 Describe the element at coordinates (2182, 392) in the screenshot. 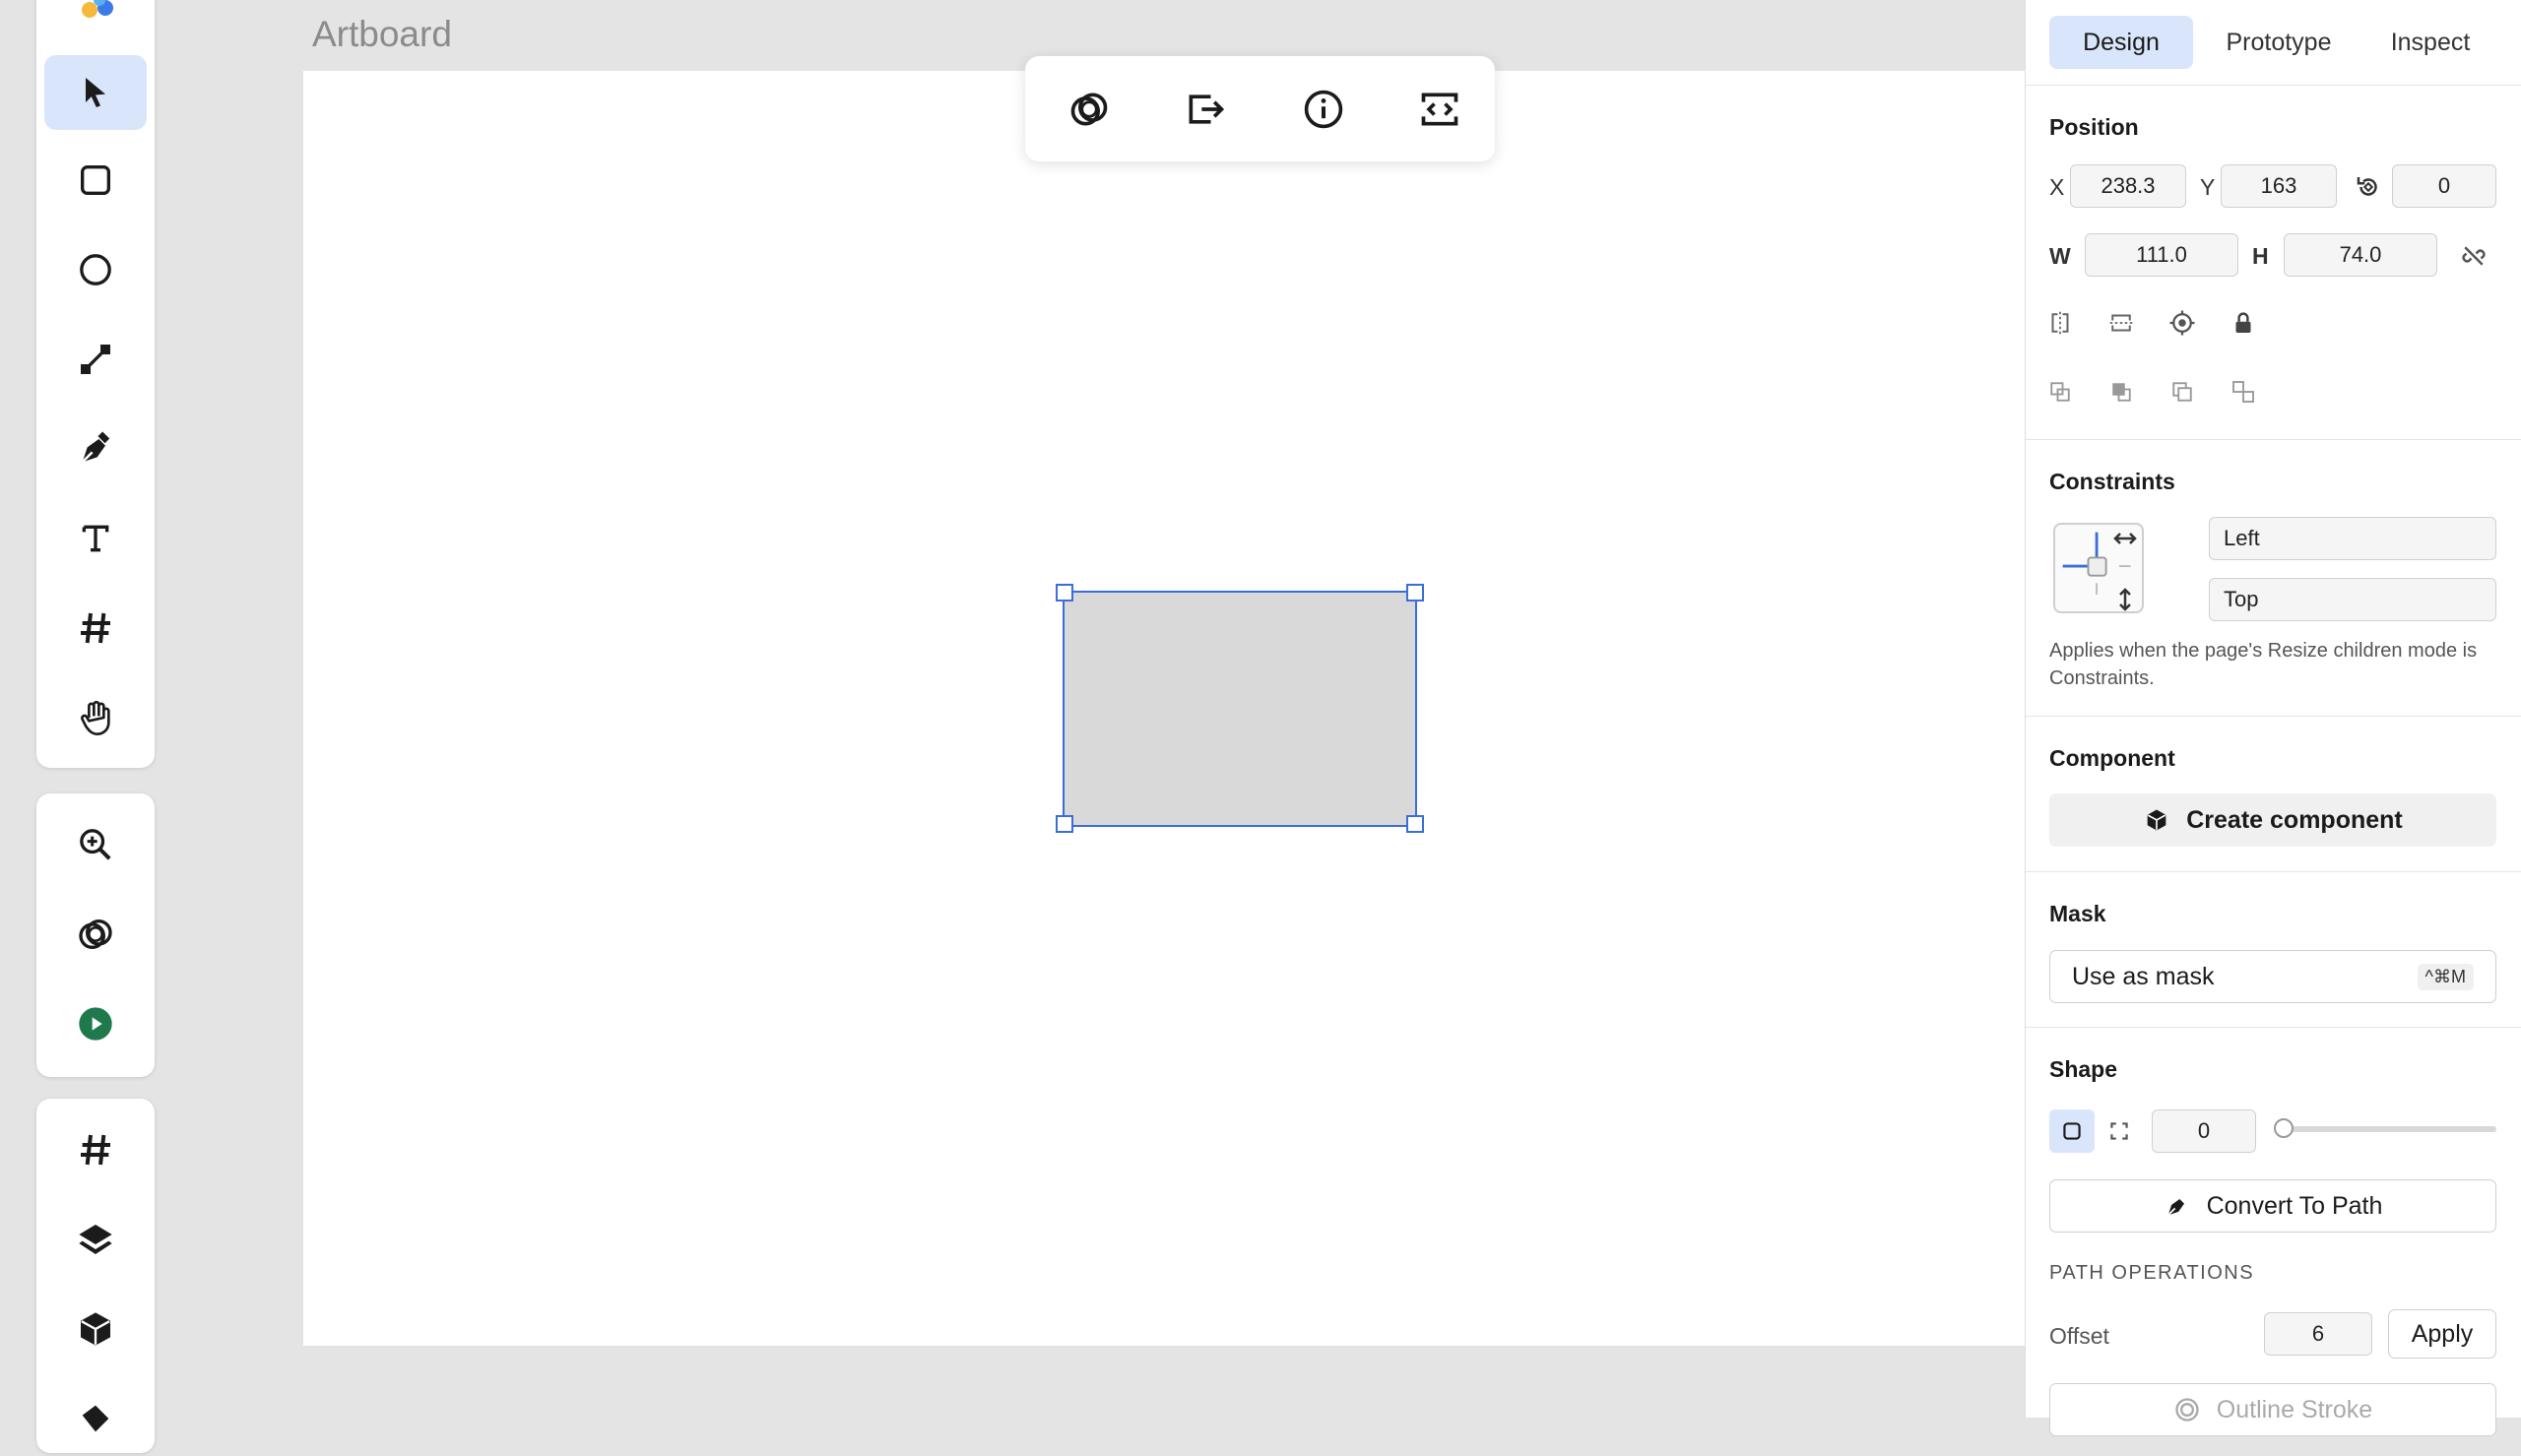

I see `send-backward-icon` at that location.